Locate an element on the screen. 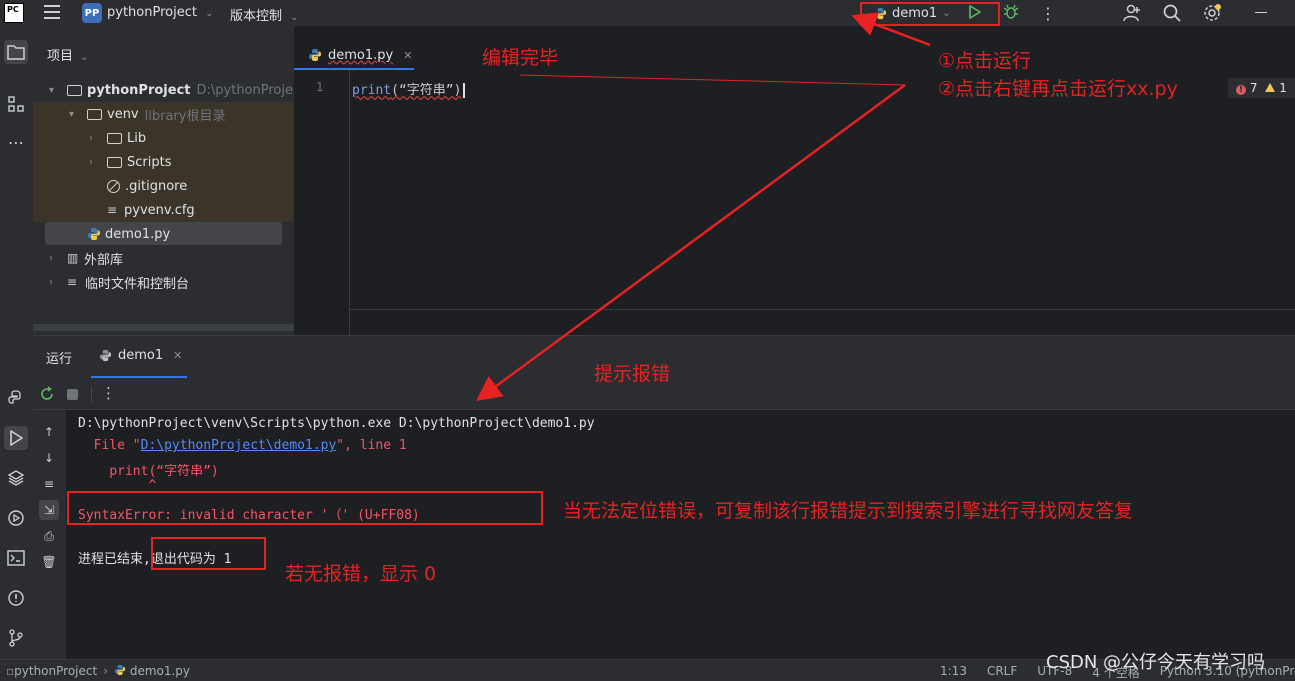 This screenshot has width=1295, height=681. annotation-zero-tip: 若无报错，显示 0 is located at coordinates (361, 574).